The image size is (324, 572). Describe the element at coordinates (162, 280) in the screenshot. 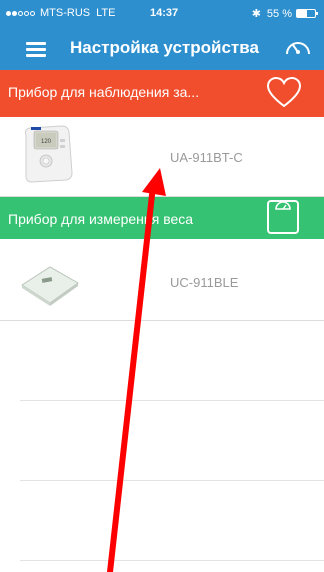

I see `device-row-uc-911ble: UC-911BLE` at that location.